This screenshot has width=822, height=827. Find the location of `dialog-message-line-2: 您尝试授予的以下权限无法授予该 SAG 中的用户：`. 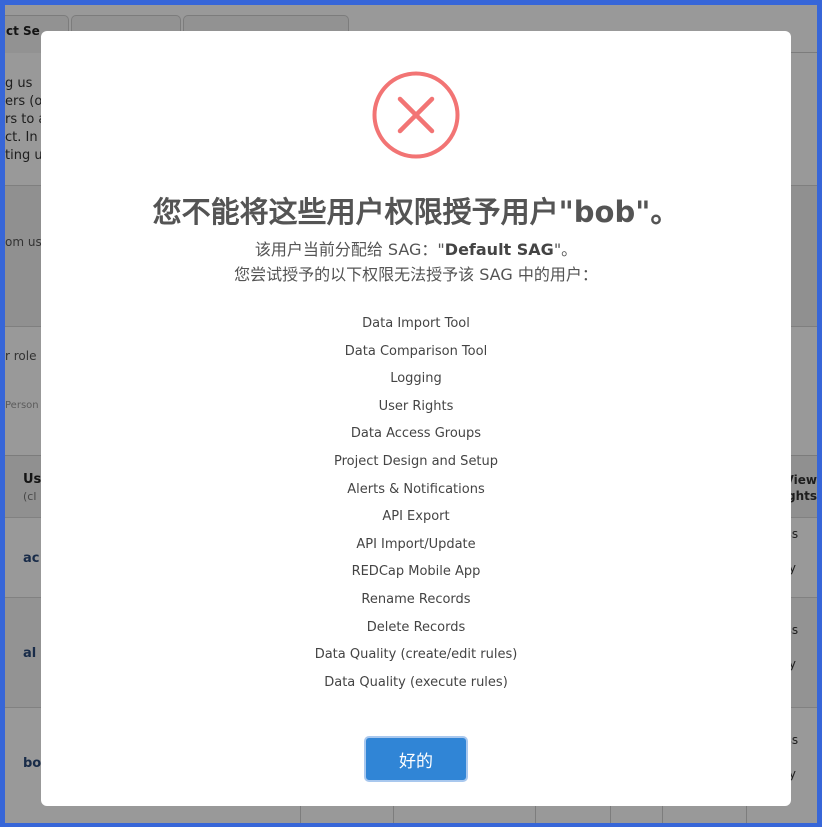

dialog-message-line-2: 您尝试授予的以下权限无法授予该 SAG 中的用户： is located at coordinates (416, 274).